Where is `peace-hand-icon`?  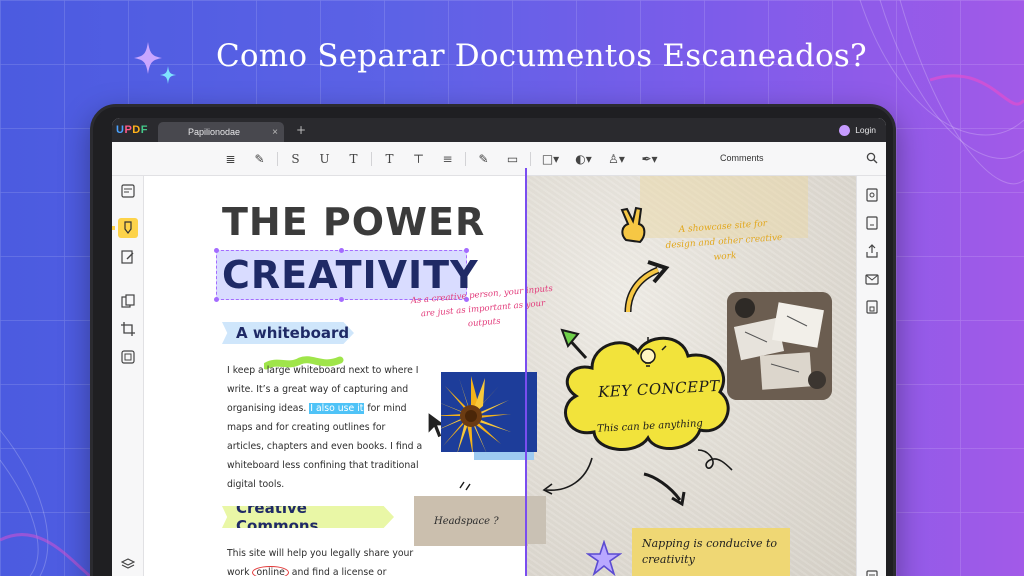 peace-hand-icon is located at coordinates (633, 225).